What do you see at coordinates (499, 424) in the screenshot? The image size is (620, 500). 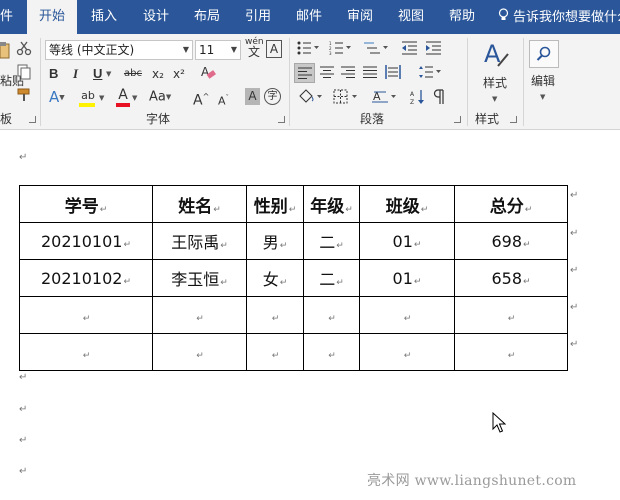 I see `mouse-cursor-icon` at bounding box center [499, 424].